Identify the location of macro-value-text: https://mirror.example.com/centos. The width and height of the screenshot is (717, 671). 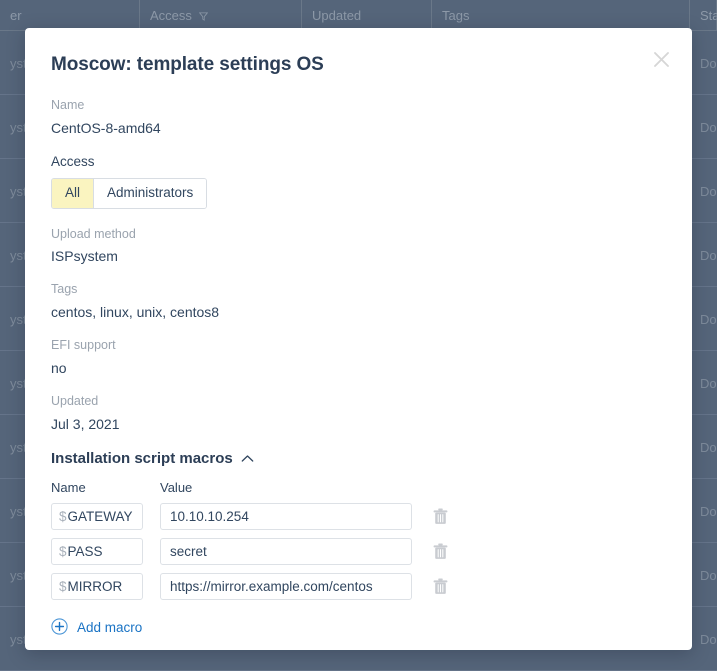
(271, 586).